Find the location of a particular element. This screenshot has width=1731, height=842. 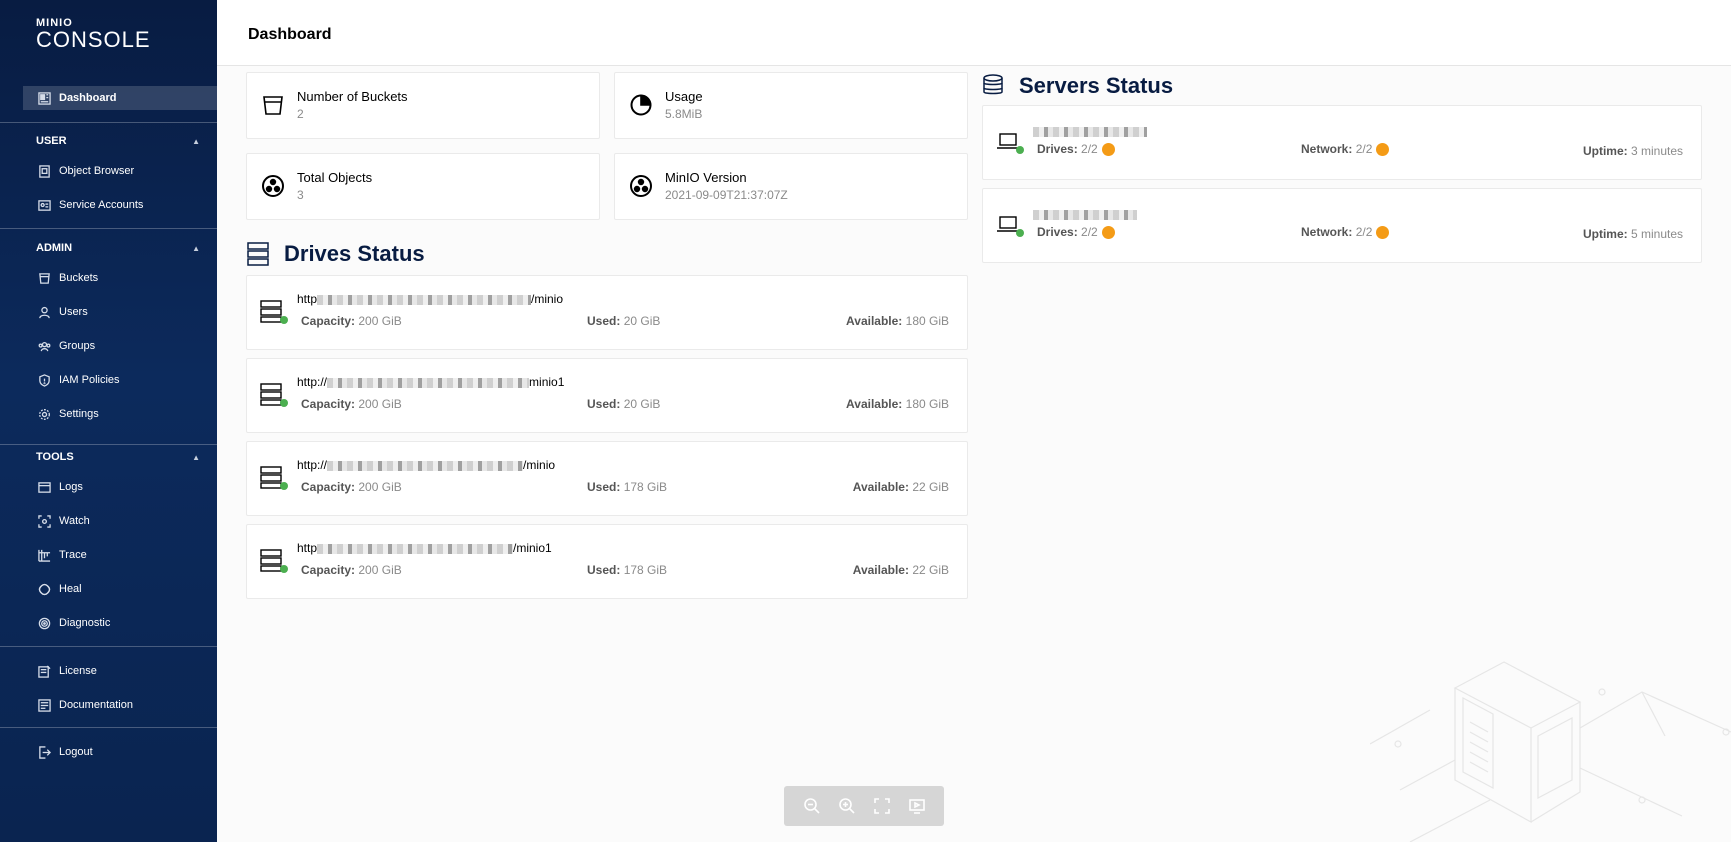

sidebar-item-dashboard: Dashboard is located at coordinates (120, 98).